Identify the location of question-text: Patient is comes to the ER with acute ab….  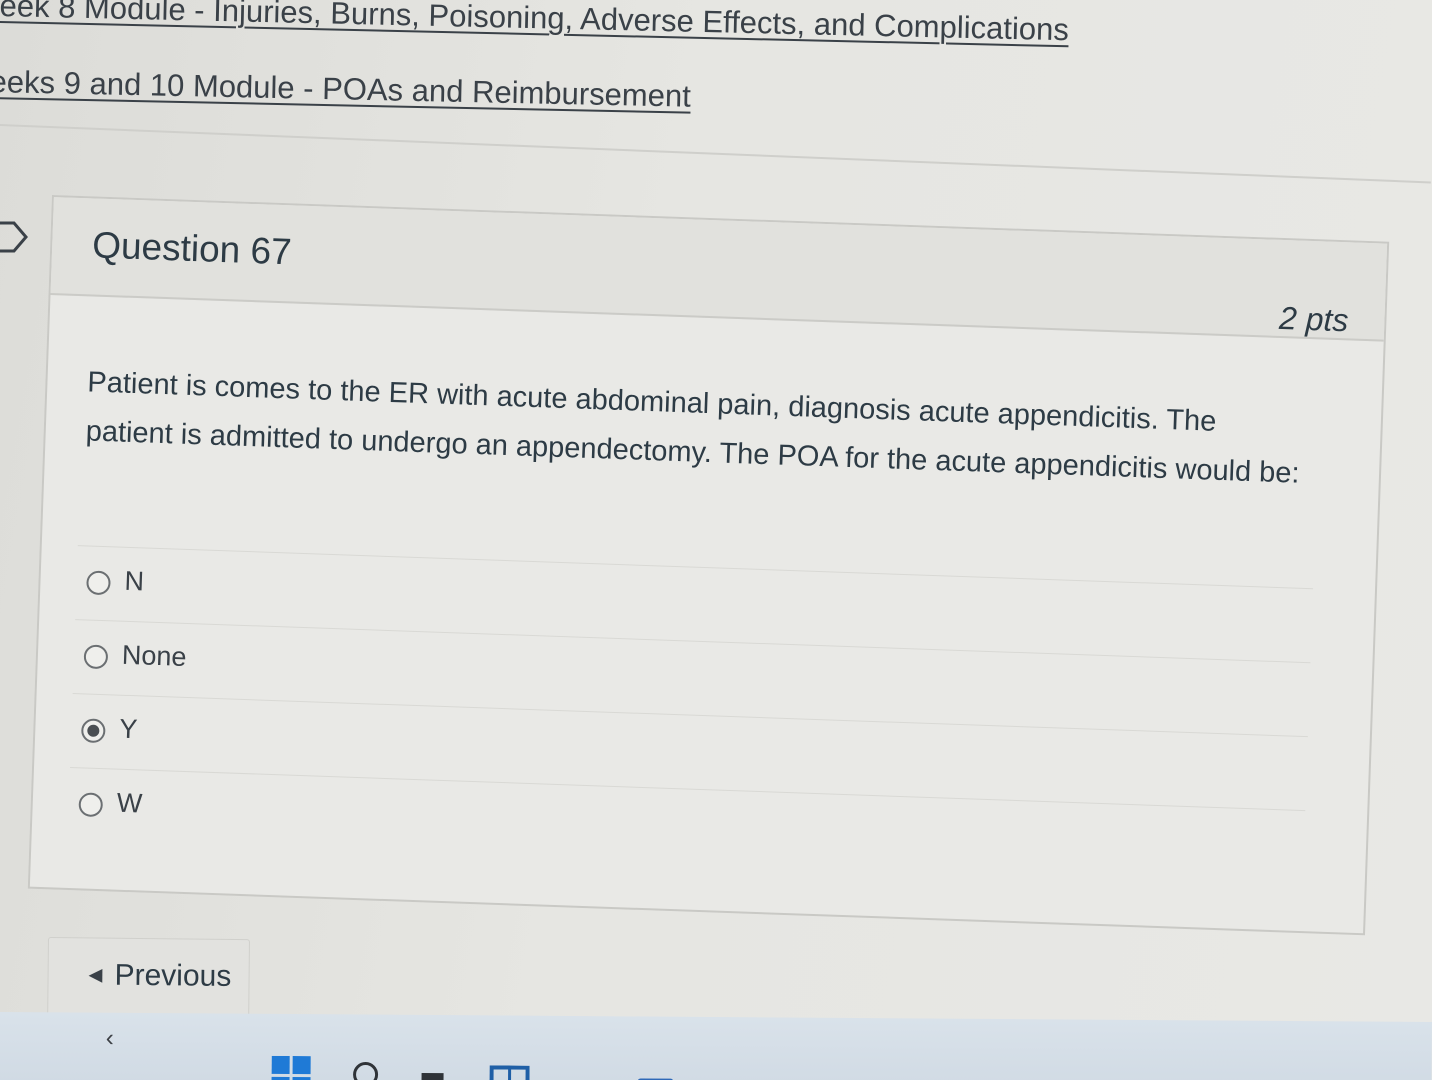
(693, 428).